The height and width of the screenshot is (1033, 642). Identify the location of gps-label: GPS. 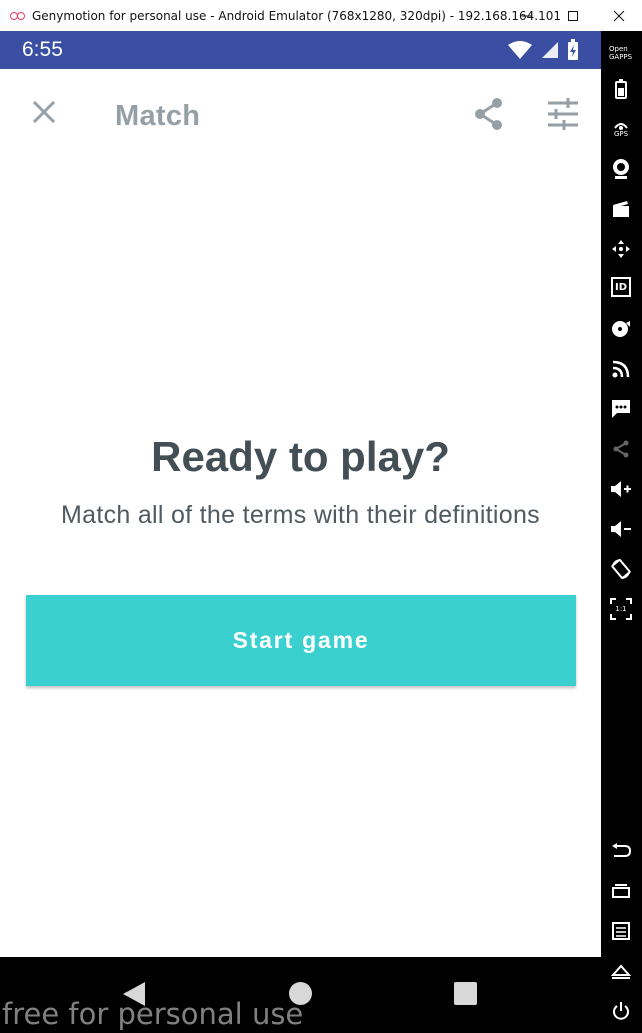
(621, 134).